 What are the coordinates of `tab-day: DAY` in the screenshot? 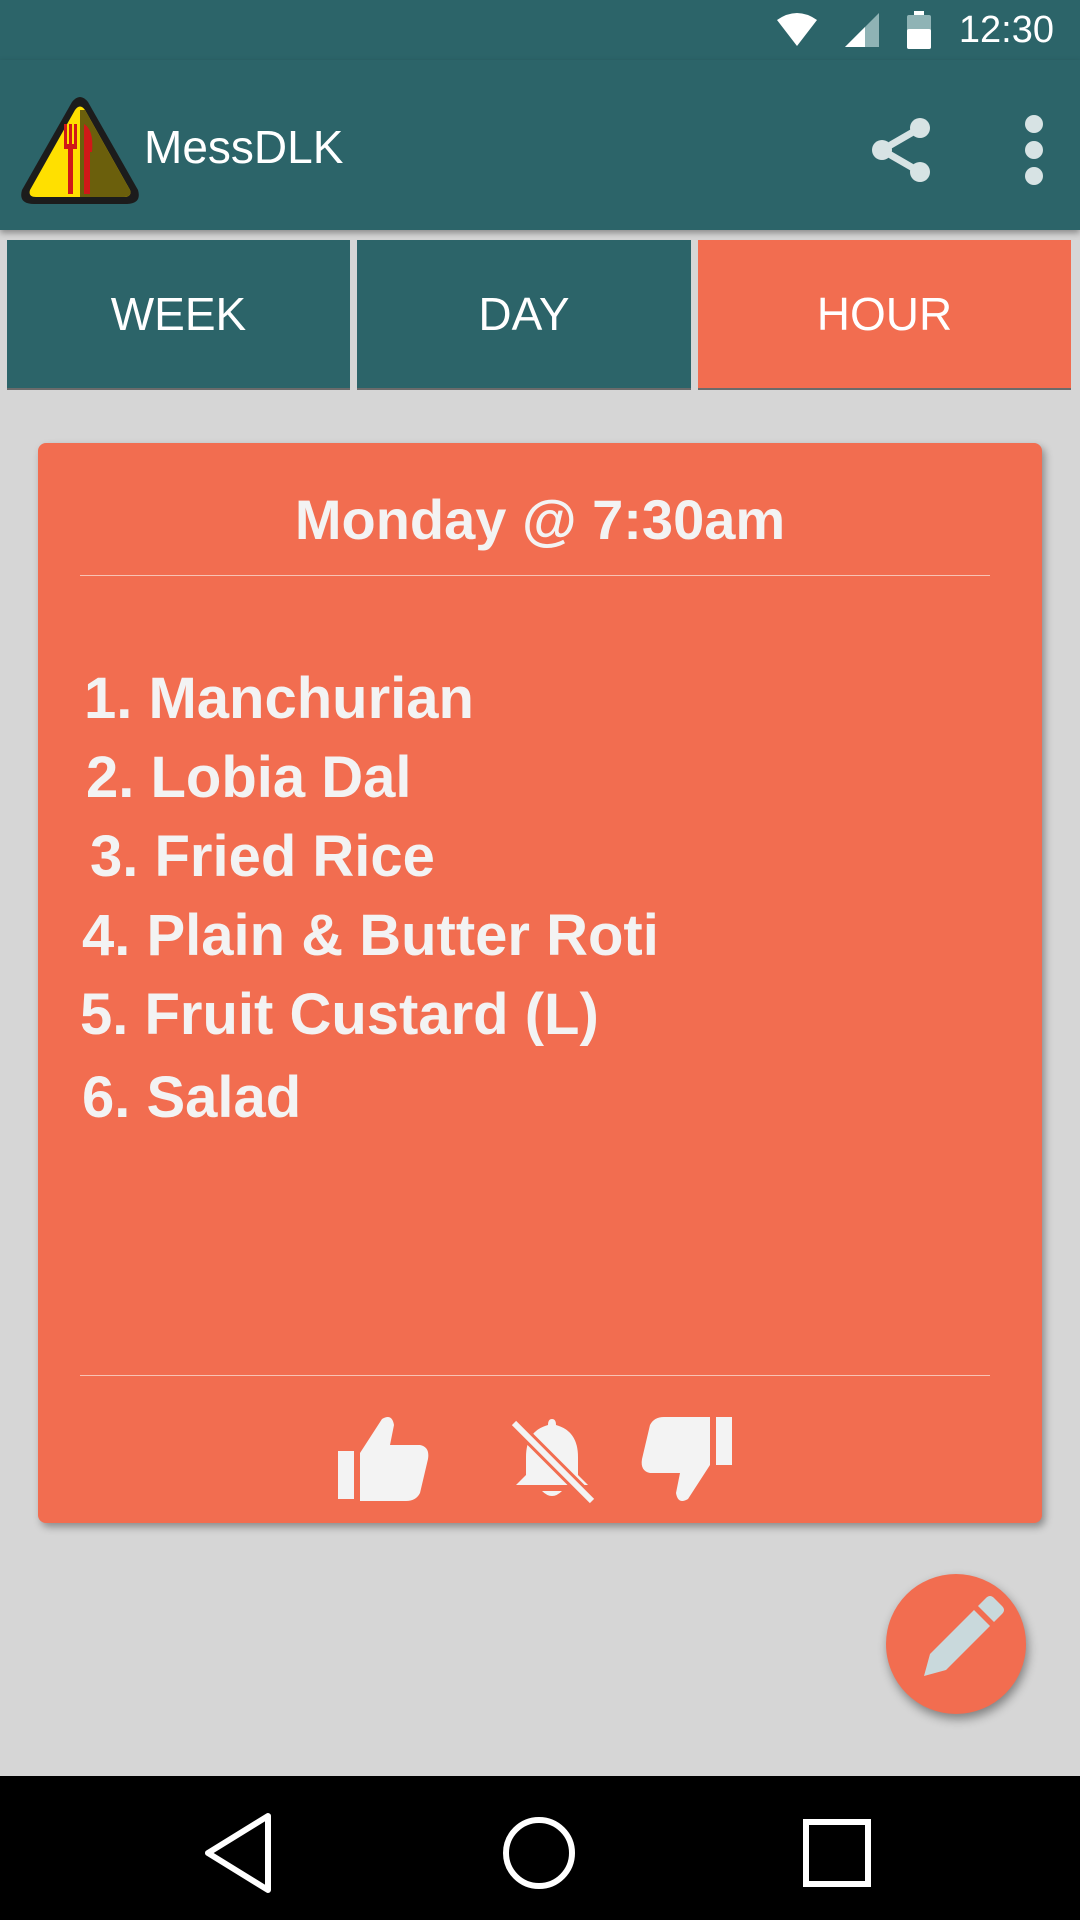 It's located at (524, 315).